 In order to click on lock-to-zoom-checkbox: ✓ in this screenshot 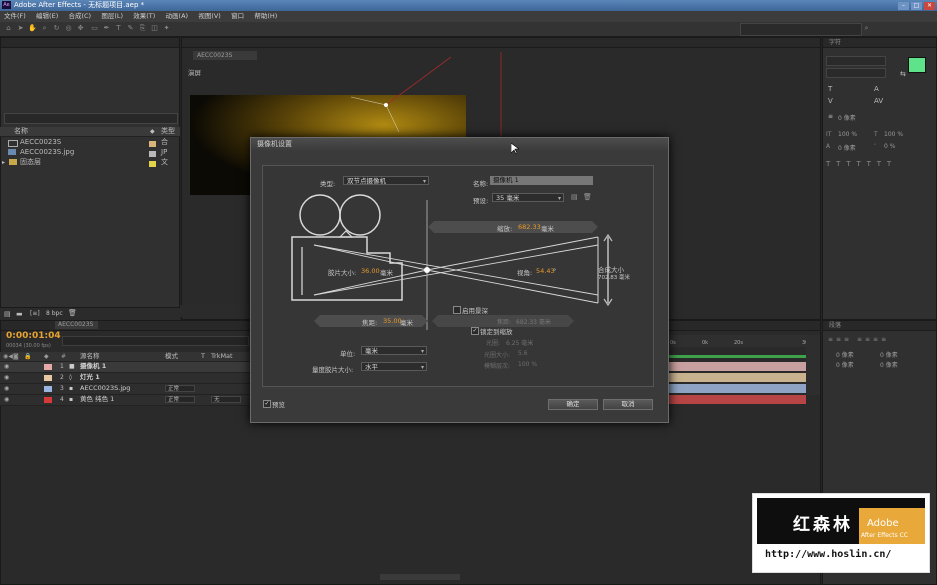, I will do `click(475, 331)`.